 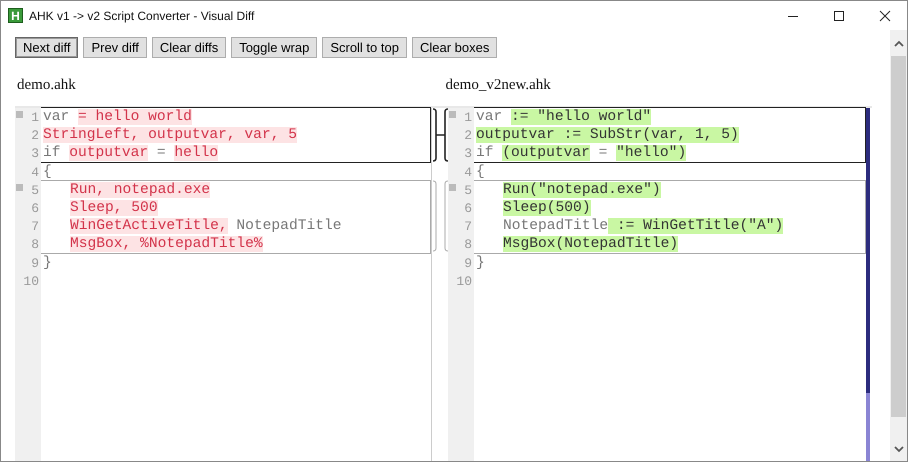 What do you see at coordinates (46, 47) in the screenshot?
I see `toolbar-button: Next diff` at bounding box center [46, 47].